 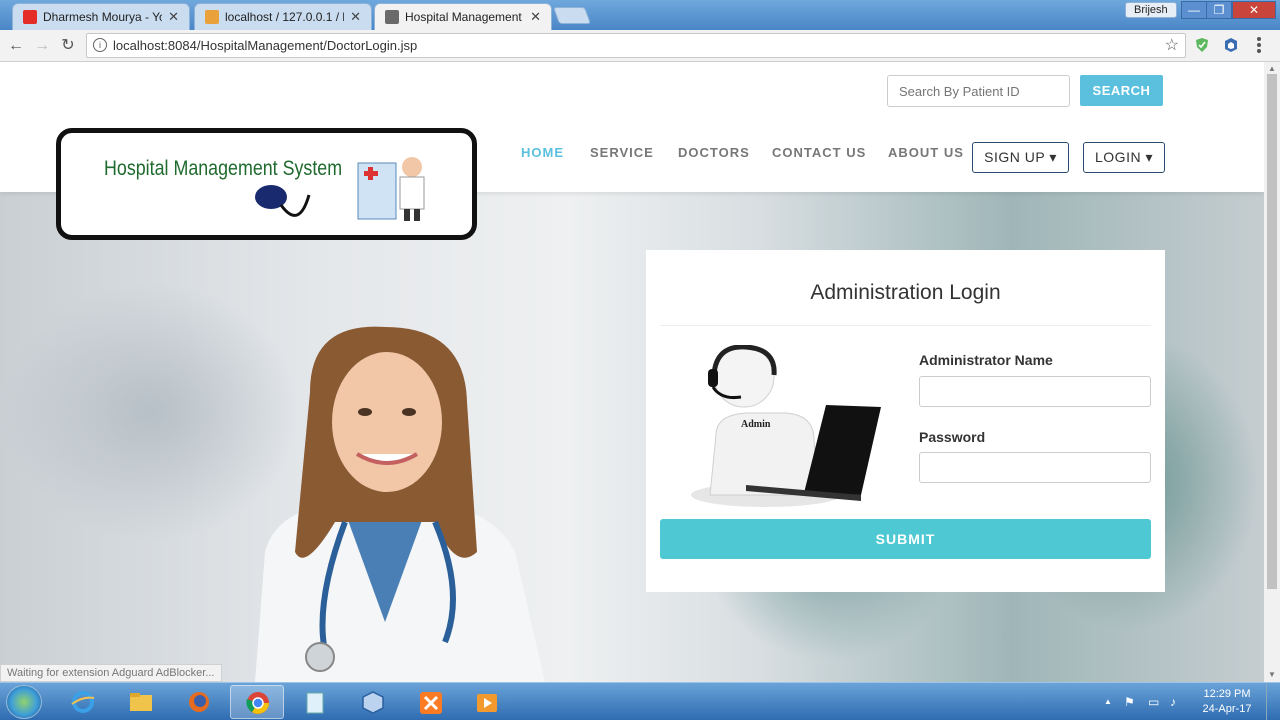 I want to click on action-center-flag-icon: ⚑, so click(x=1129, y=702).